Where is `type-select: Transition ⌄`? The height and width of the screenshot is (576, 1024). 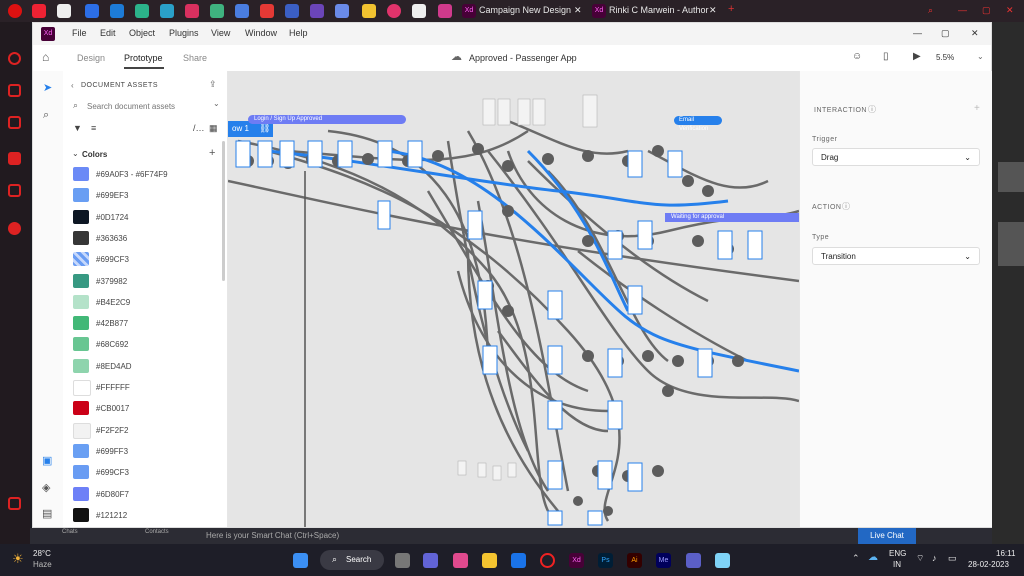
type-select: Transition ⌄ is located at coordinates (896, 256).